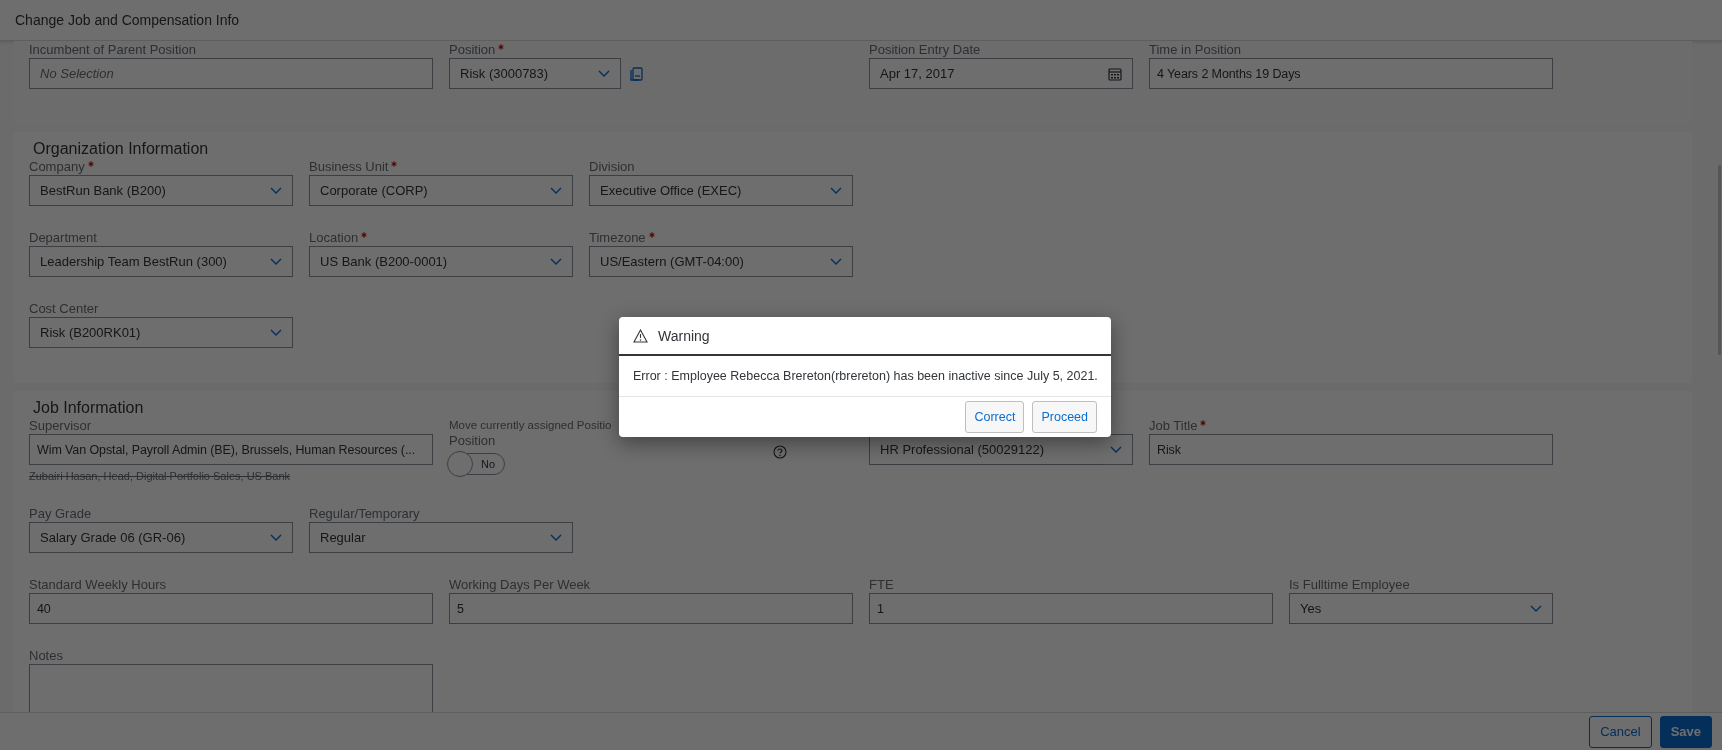 This screenshot has width=1722, height=750. What do you see at coordinates (1001, 73) in the screenshot?
I see `date-field: Apr 17, 2017` at bounding box center [1001, 73].